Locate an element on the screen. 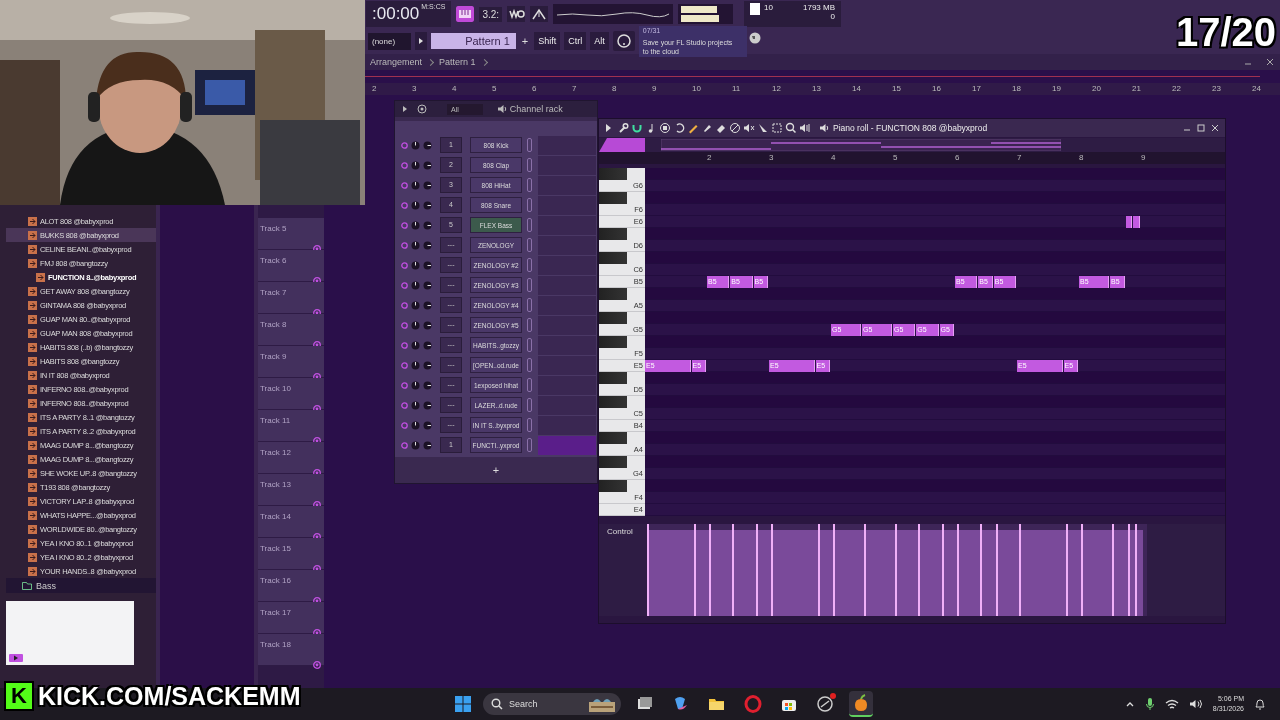  track-header: Track 8 is located at coordinates (291, 330).